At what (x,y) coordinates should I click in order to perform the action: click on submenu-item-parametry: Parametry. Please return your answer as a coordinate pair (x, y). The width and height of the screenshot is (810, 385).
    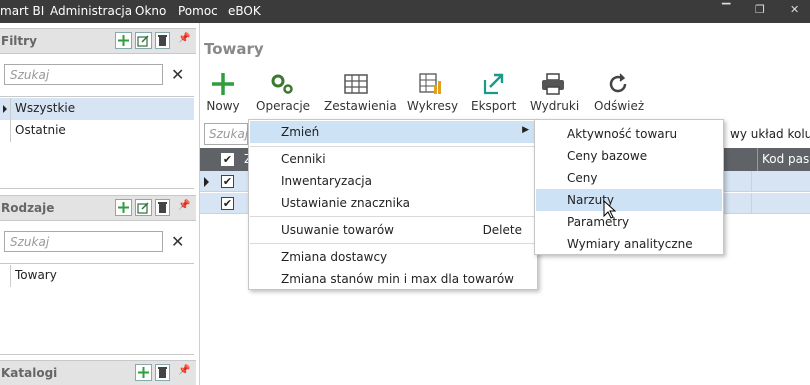
    Looking at the image, I should click on (629, 222).